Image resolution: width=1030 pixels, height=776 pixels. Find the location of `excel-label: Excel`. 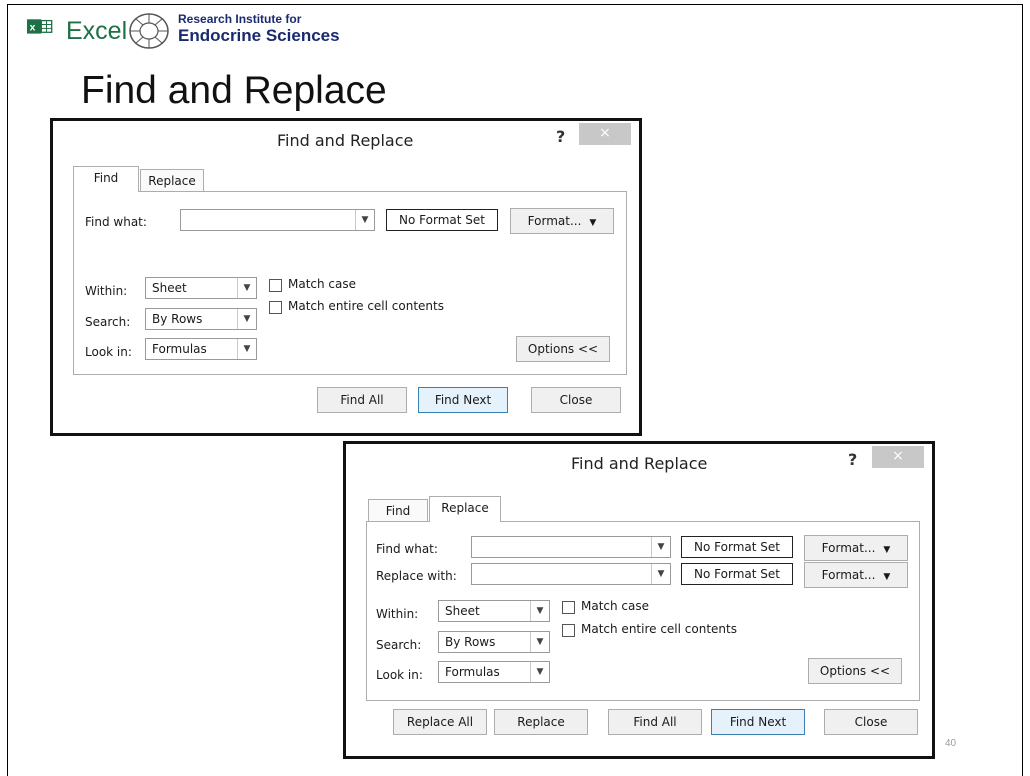

excel-label: Excel is located at coordinates (97, 31).